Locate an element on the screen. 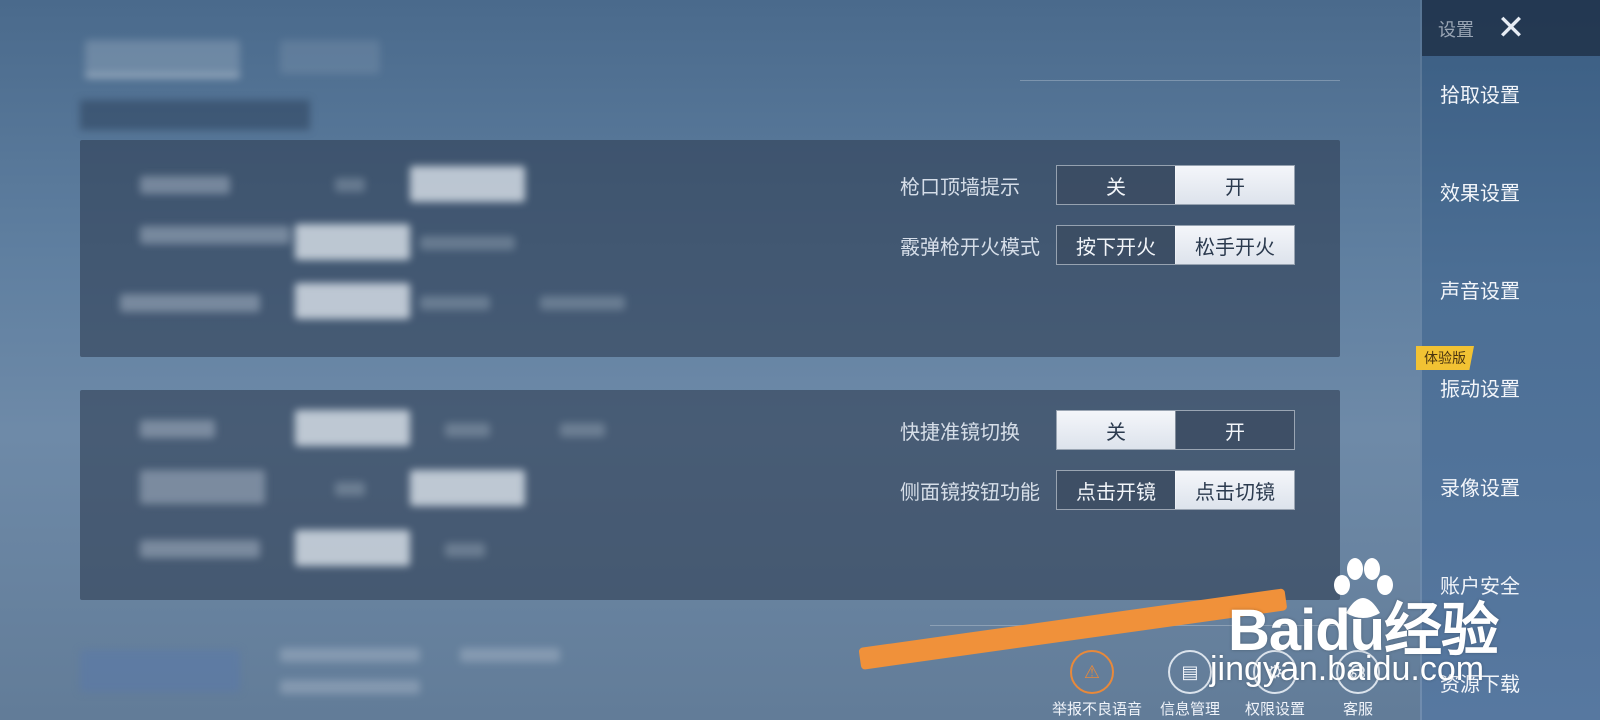  report-voice-label: 举报不良语音 is located at coordinates (1097, 709).